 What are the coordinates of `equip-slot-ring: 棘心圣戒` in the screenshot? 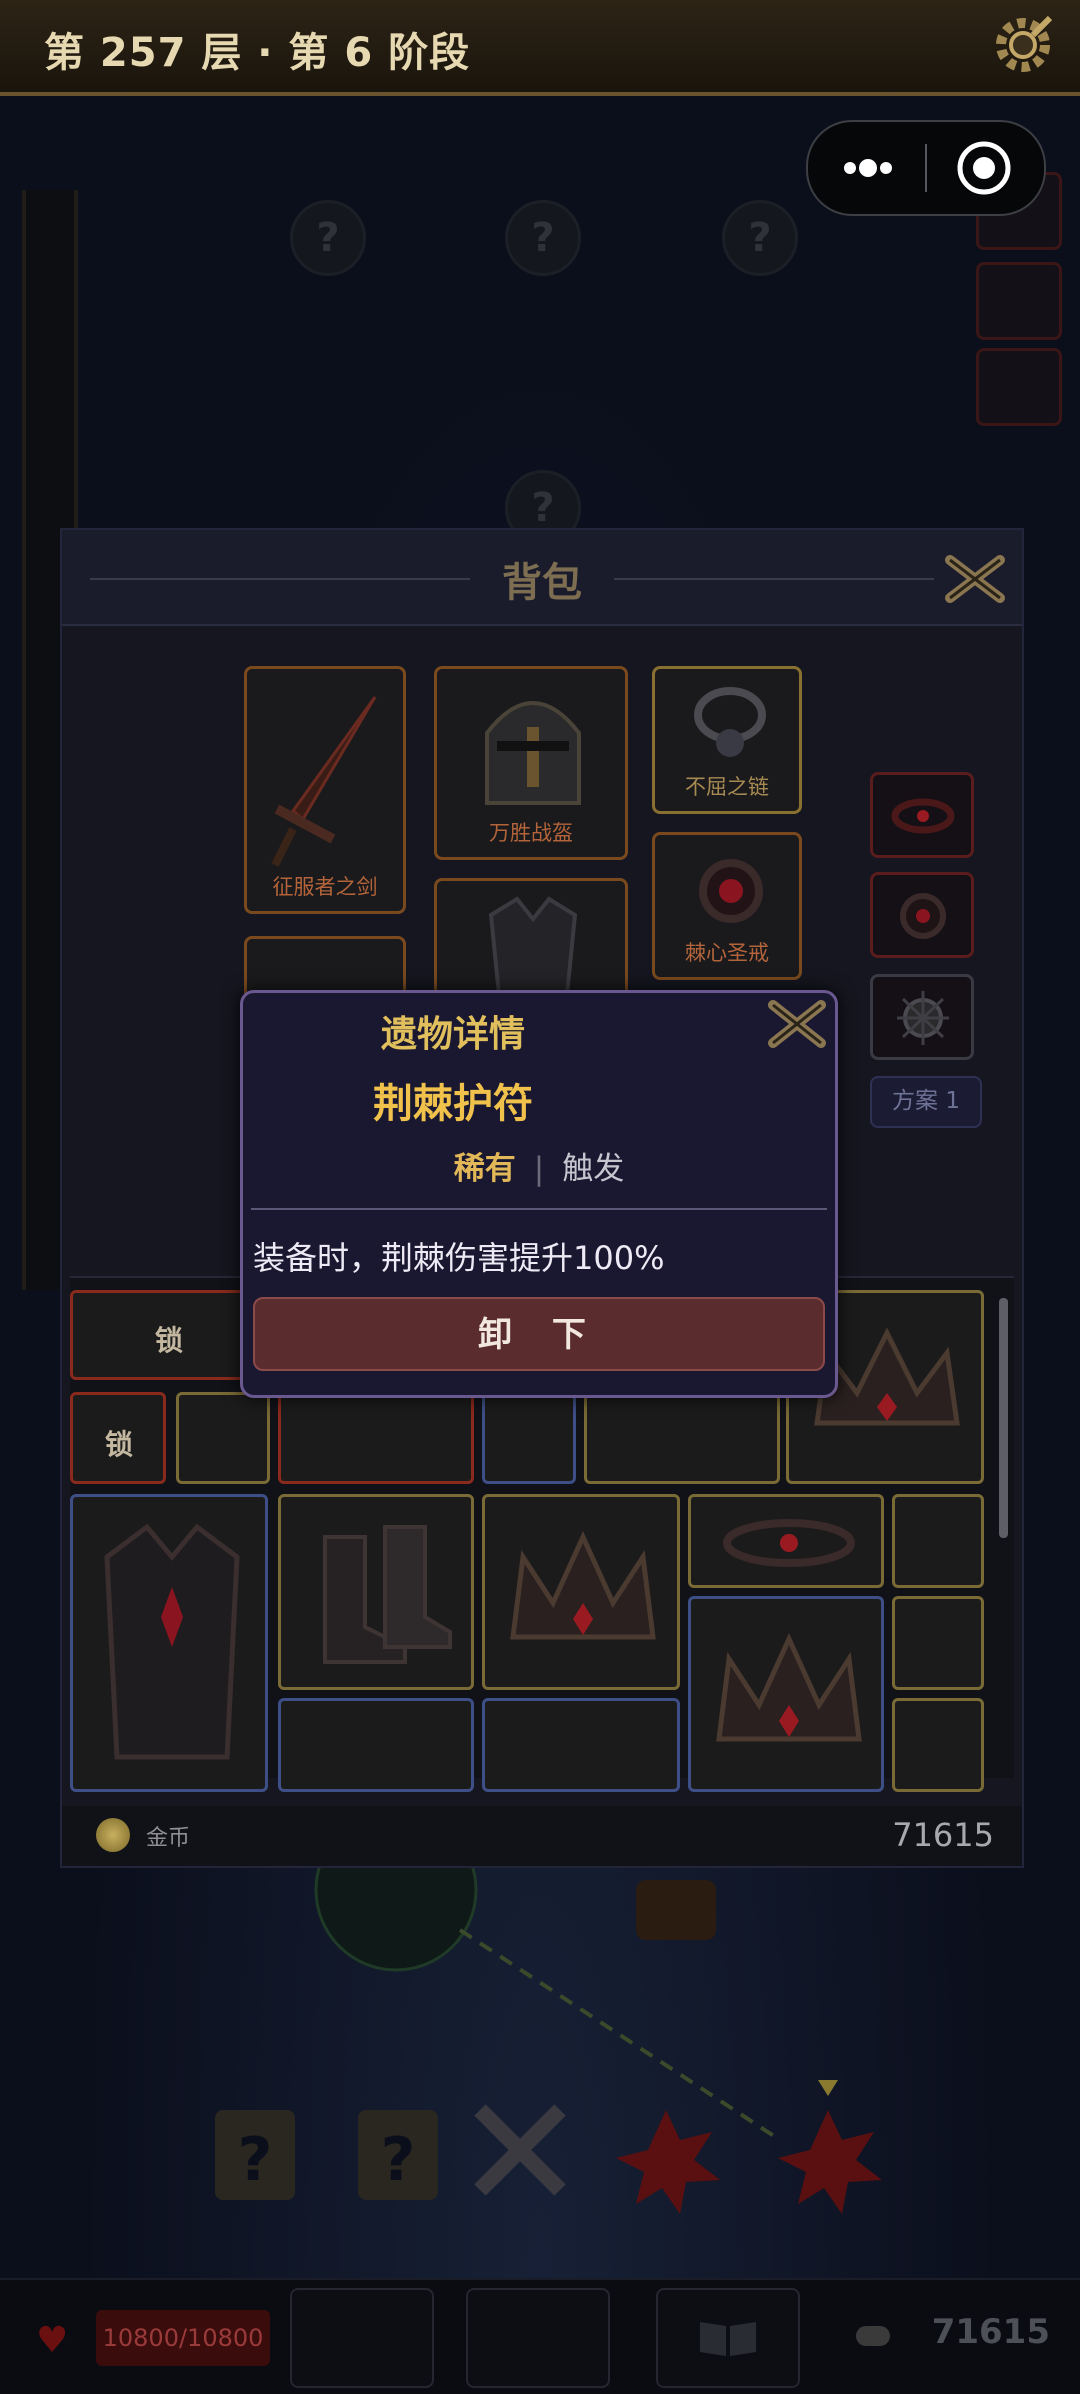 It's located at (727, 906).